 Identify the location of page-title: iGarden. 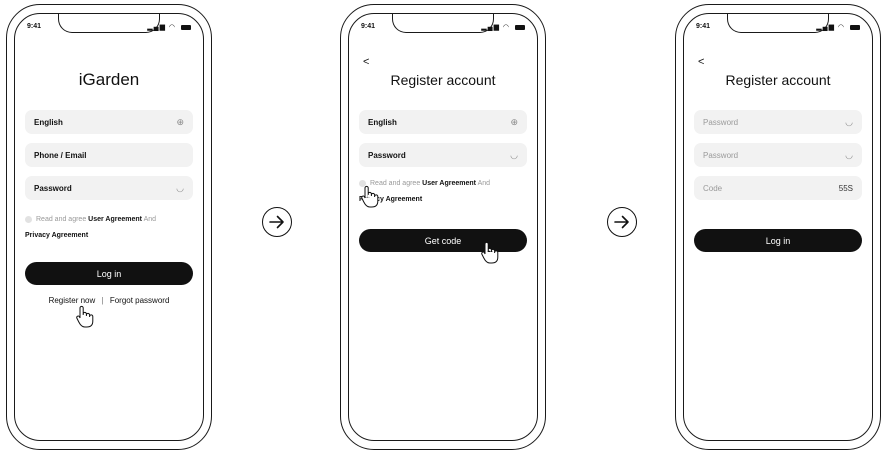
(109, 79).